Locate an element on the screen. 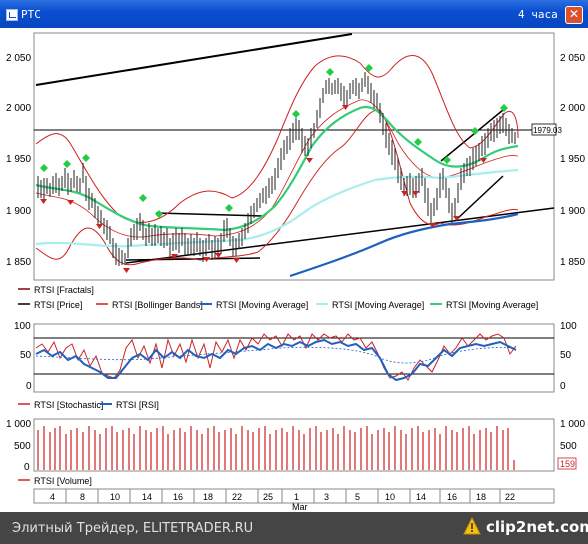 This screenshot has height=544, width=588. legend-stochastic: RTSI [Stochastic] is located at coordinates (68, 405).